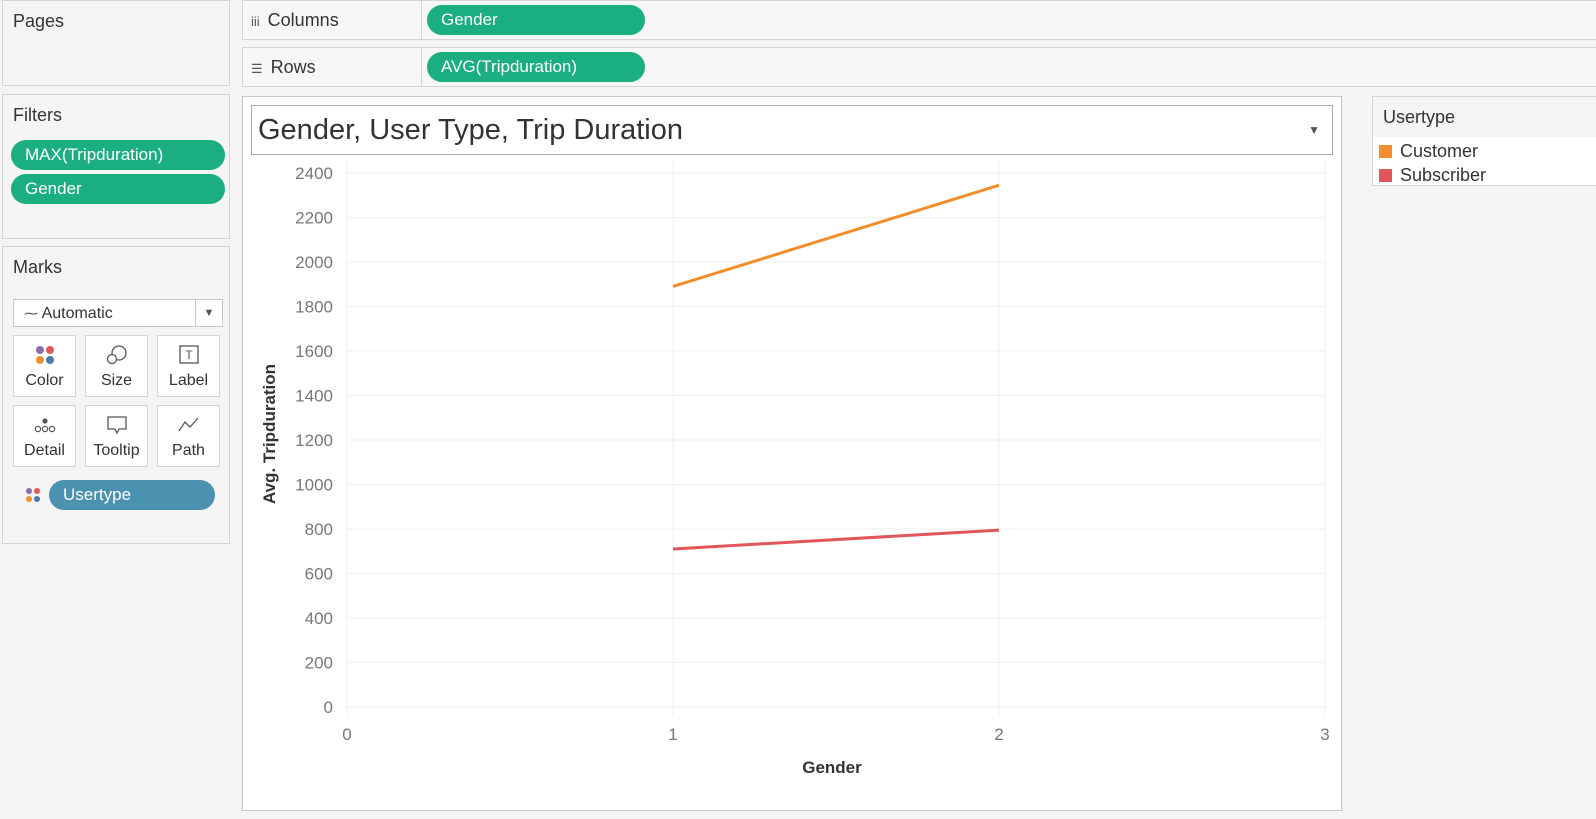  I want to click on path-card-label: Path, so click(188, 450).